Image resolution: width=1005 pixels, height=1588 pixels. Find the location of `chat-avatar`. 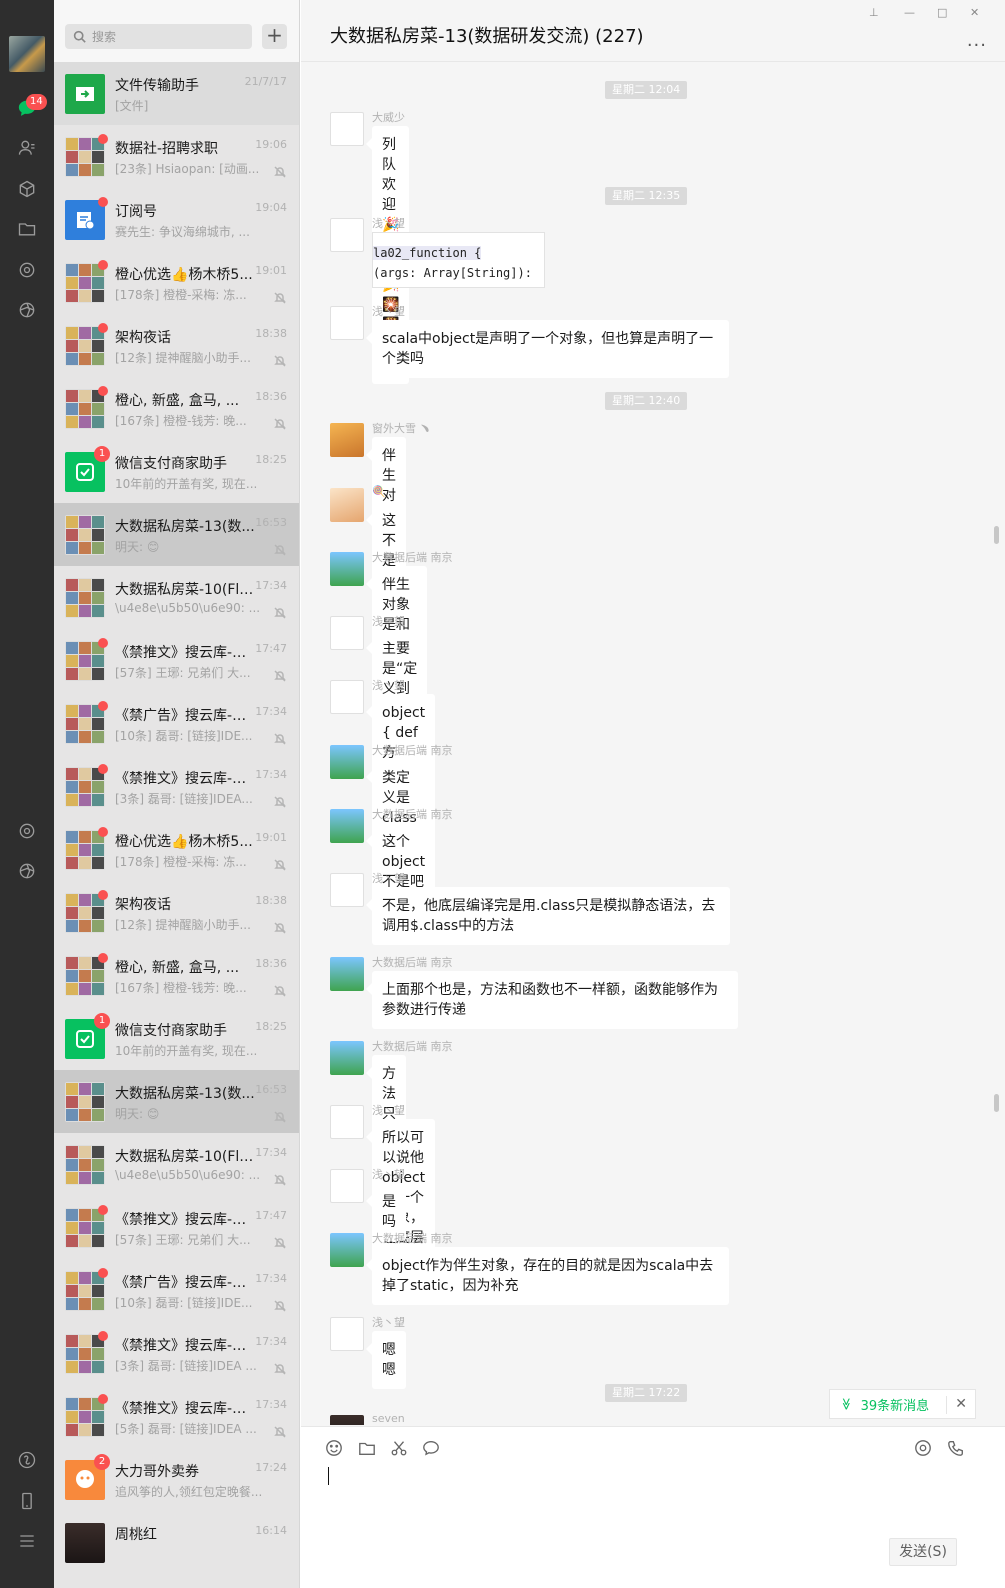

chat-avatar is located at coordinates (85, 1102).